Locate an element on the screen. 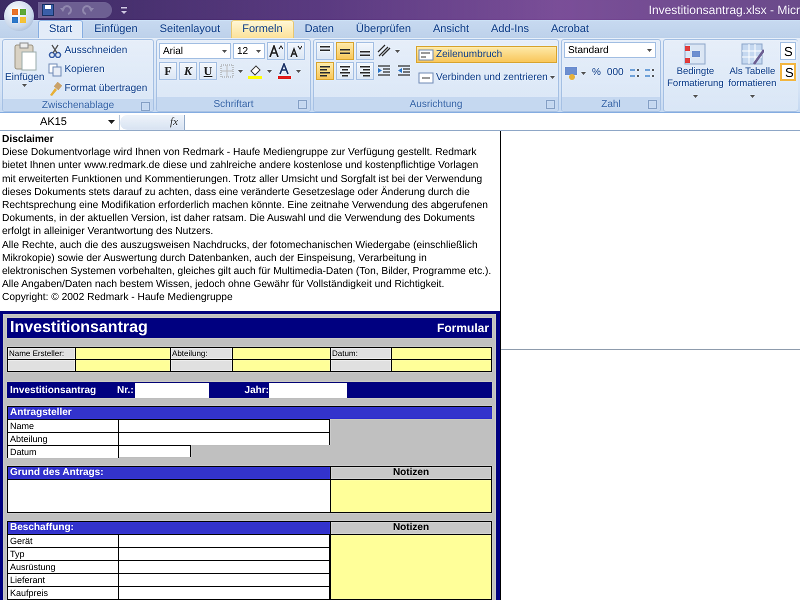  wrap-text-icon is located at coordinates (426, 54).